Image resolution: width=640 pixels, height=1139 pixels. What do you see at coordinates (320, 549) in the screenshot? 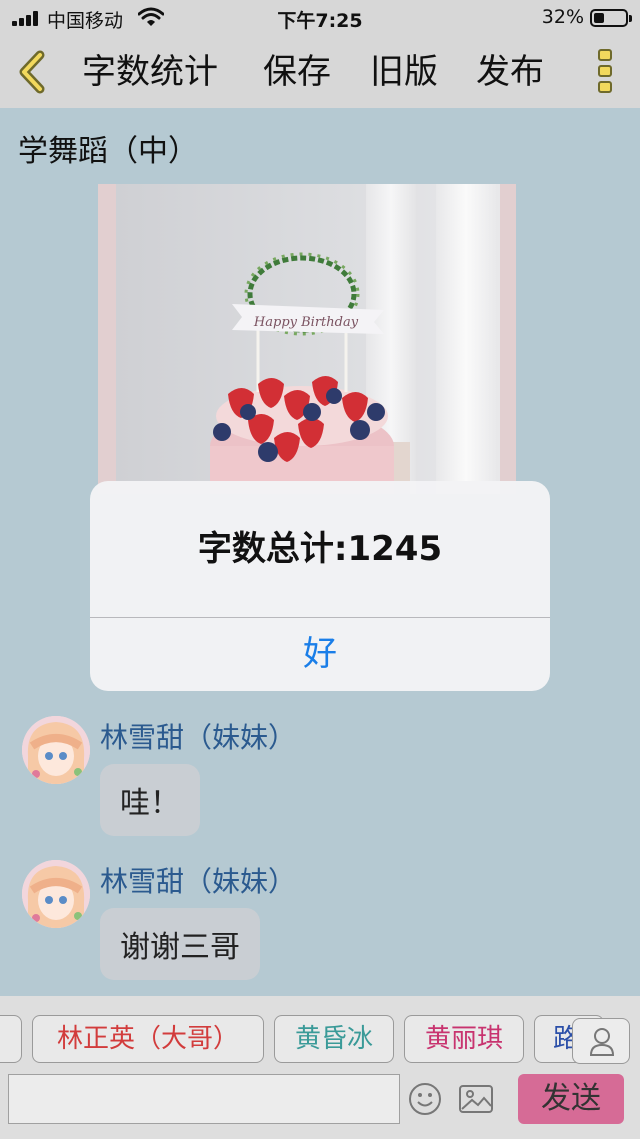
I see `alert-message: 字数总计:1245` at bounding box center [320, 549].